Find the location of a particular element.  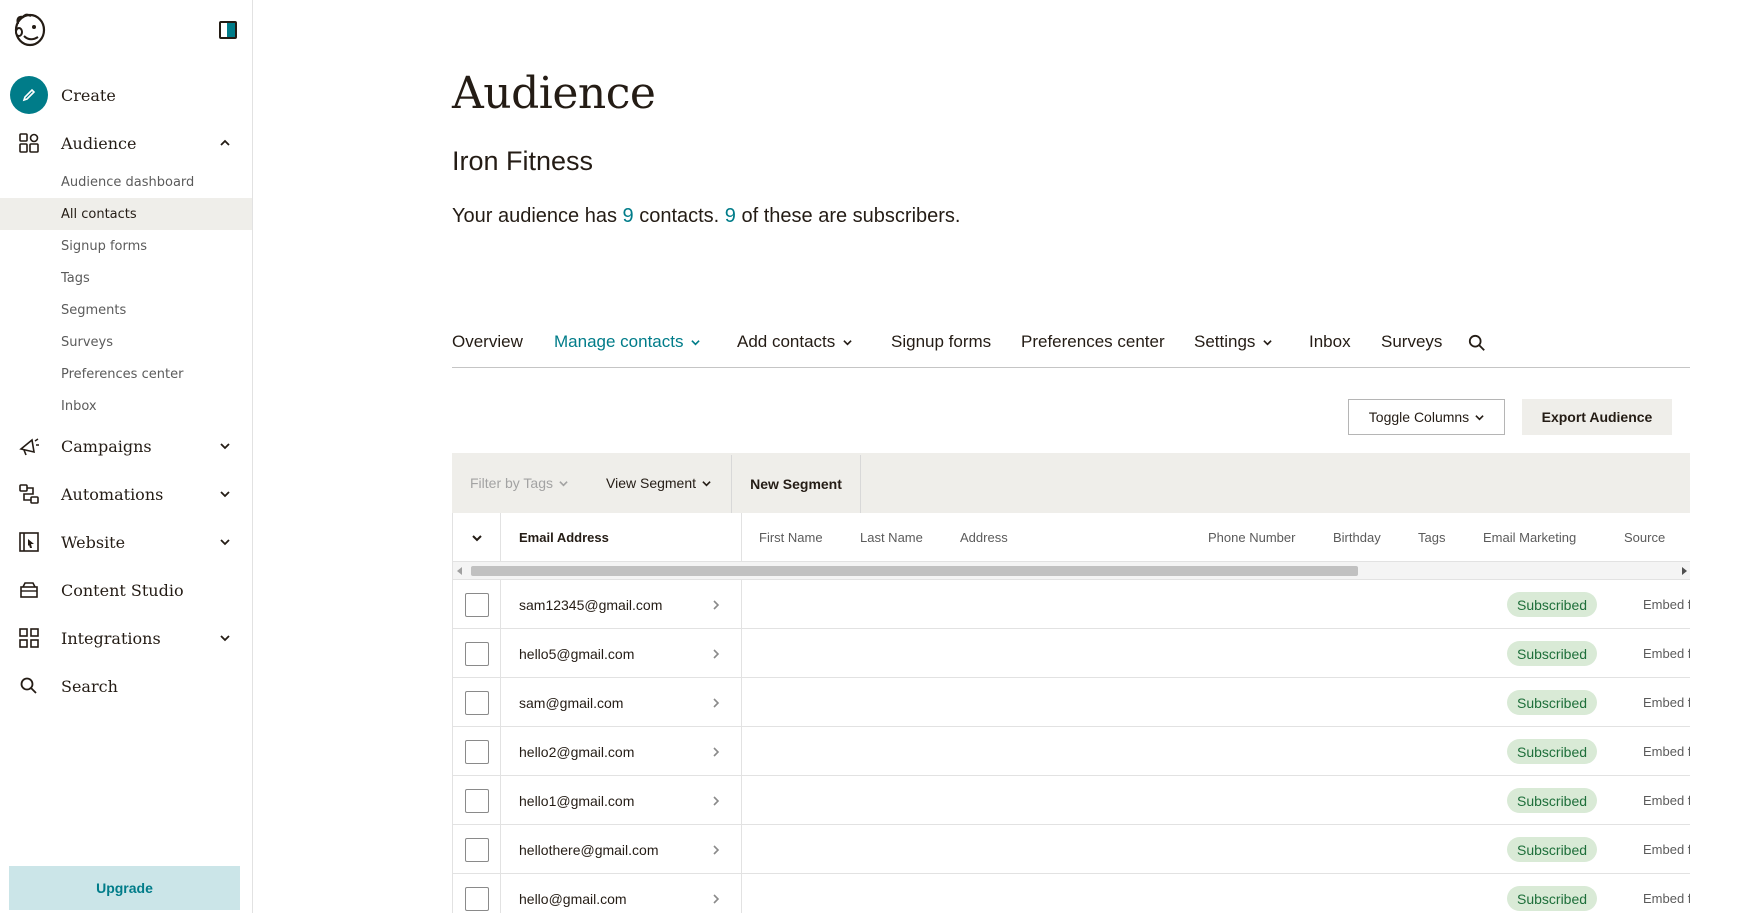

tab-label: Manage contacts is located at coordinates (619, 341).